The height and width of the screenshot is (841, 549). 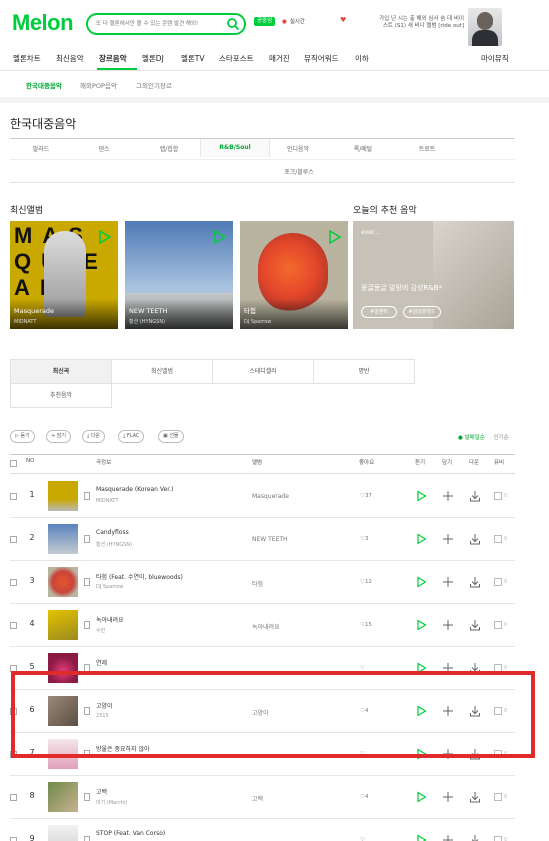 What do you see at coordinates (366, 496) in the screenshot?
I see `like-button: ♡37` at bounding box center [366, 496].